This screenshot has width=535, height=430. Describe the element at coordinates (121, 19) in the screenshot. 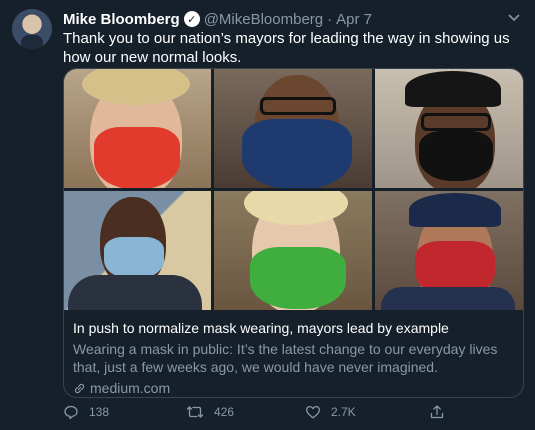

I see `author-name: Mike Bloomberg` at that location.